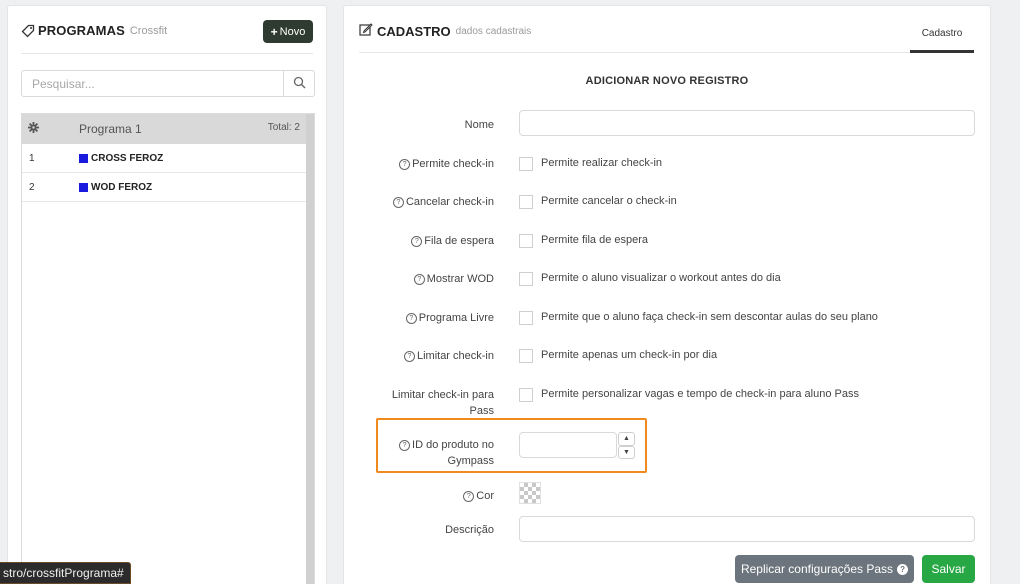 The width and height of the screenshot is (1020, 584). What do you see at coordinates (530, 493) in the screenshot?
I see `color-picker` at bounding box center [530, 493].